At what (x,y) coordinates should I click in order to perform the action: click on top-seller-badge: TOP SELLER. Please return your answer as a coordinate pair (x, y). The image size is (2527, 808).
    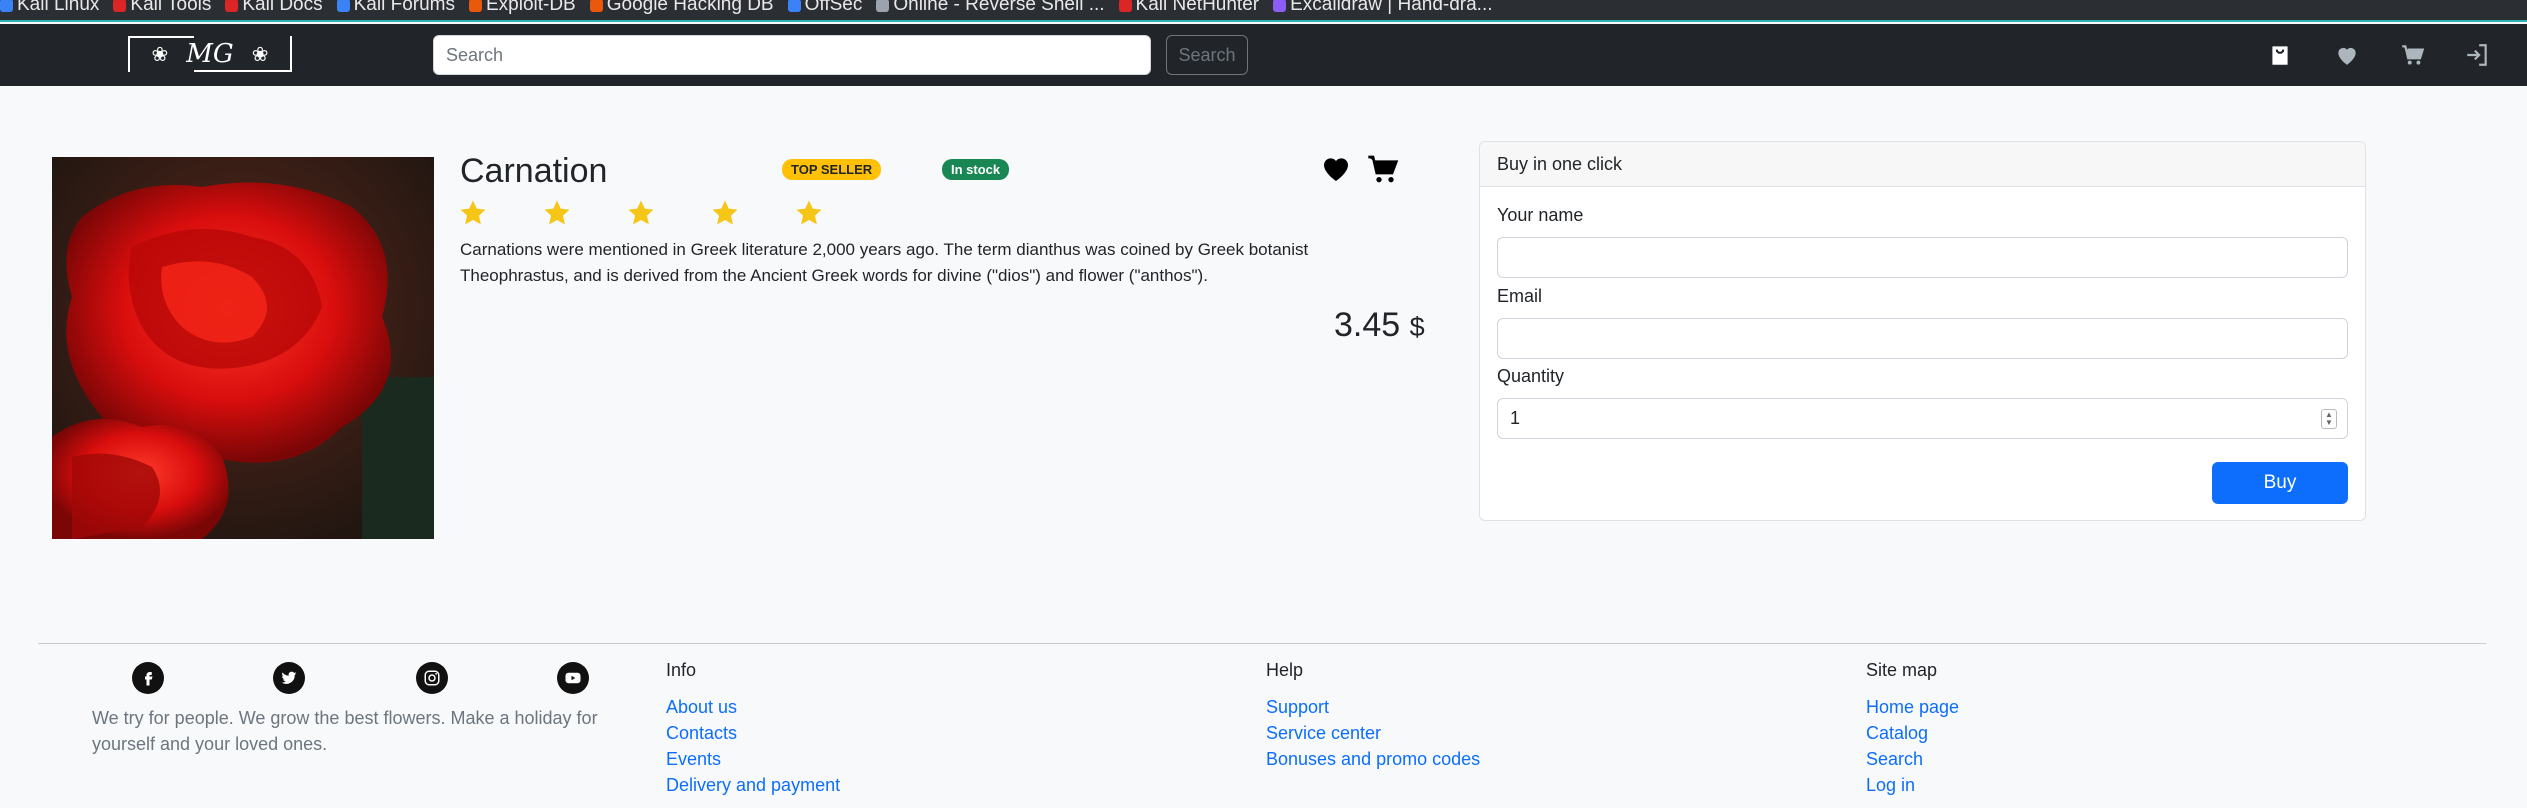
    Looking at the image, I should click on (832, 169).